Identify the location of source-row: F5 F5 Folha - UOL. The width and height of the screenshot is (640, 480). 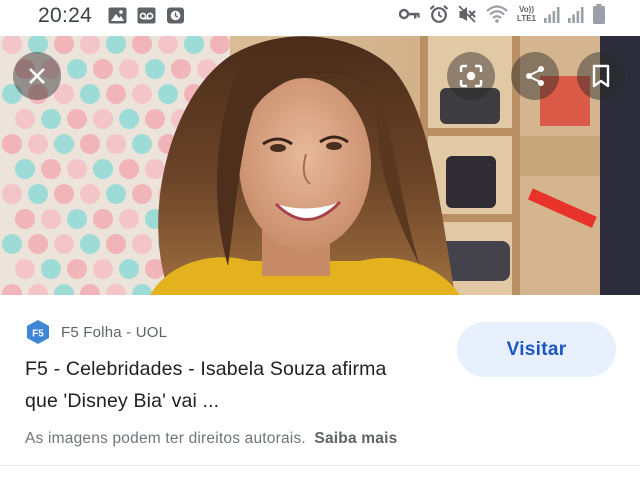
(96, 332).